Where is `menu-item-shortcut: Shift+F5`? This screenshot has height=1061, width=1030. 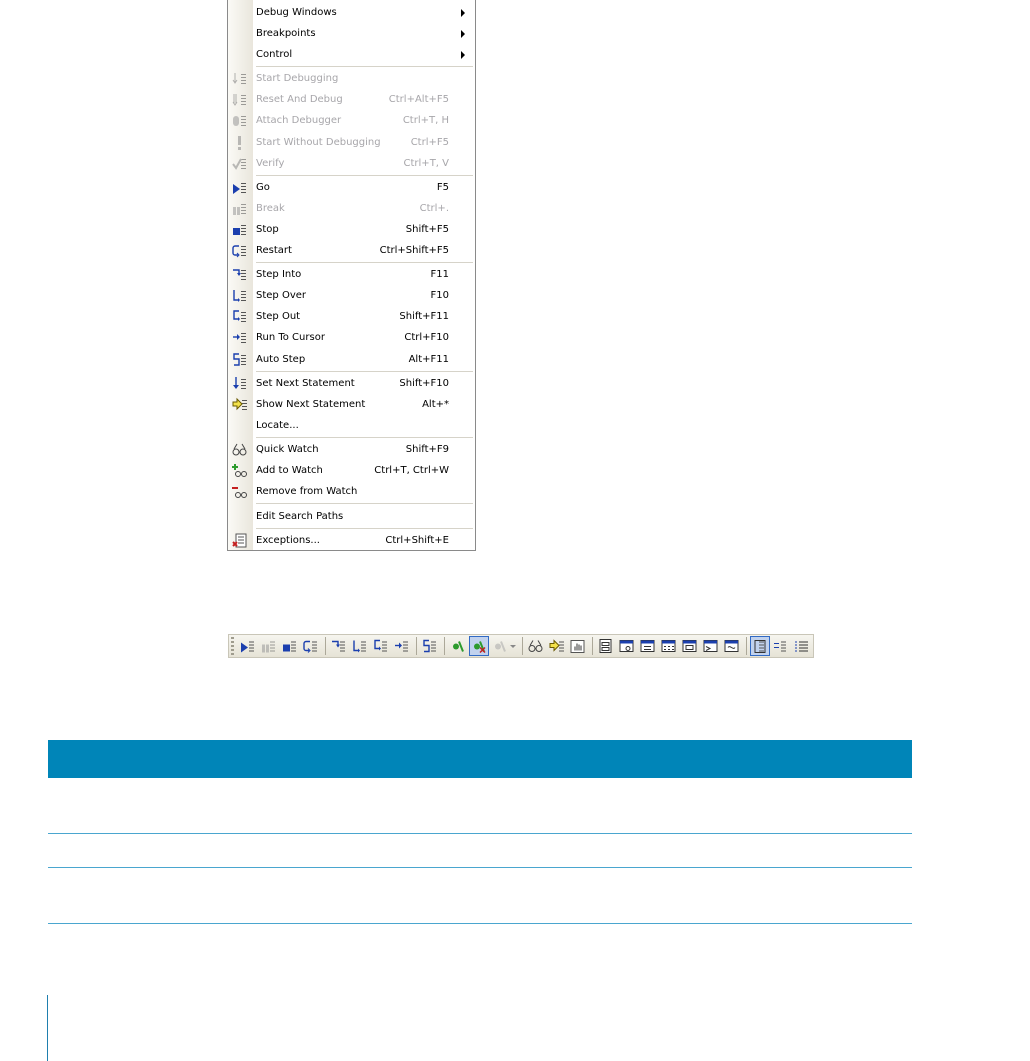
menu-item-shortcut: Shift+F5 is located at coordinates (427, 229).